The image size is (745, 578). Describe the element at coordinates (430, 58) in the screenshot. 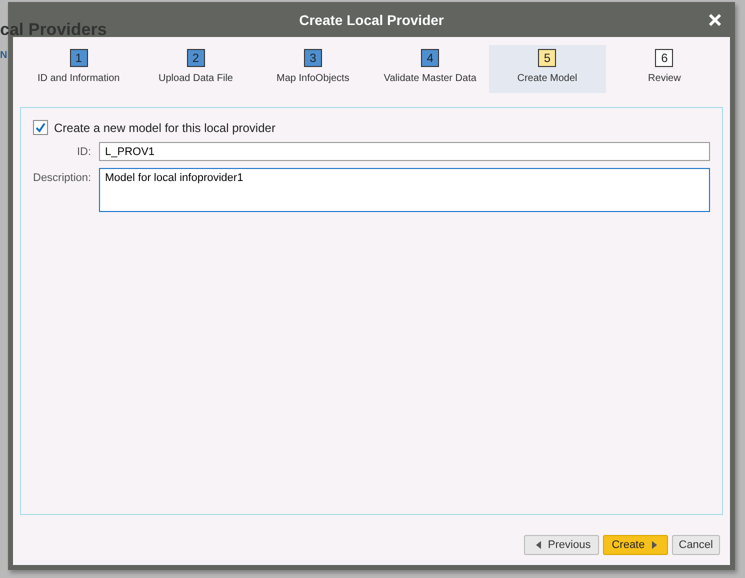

I see `step-number: 4` at that location.